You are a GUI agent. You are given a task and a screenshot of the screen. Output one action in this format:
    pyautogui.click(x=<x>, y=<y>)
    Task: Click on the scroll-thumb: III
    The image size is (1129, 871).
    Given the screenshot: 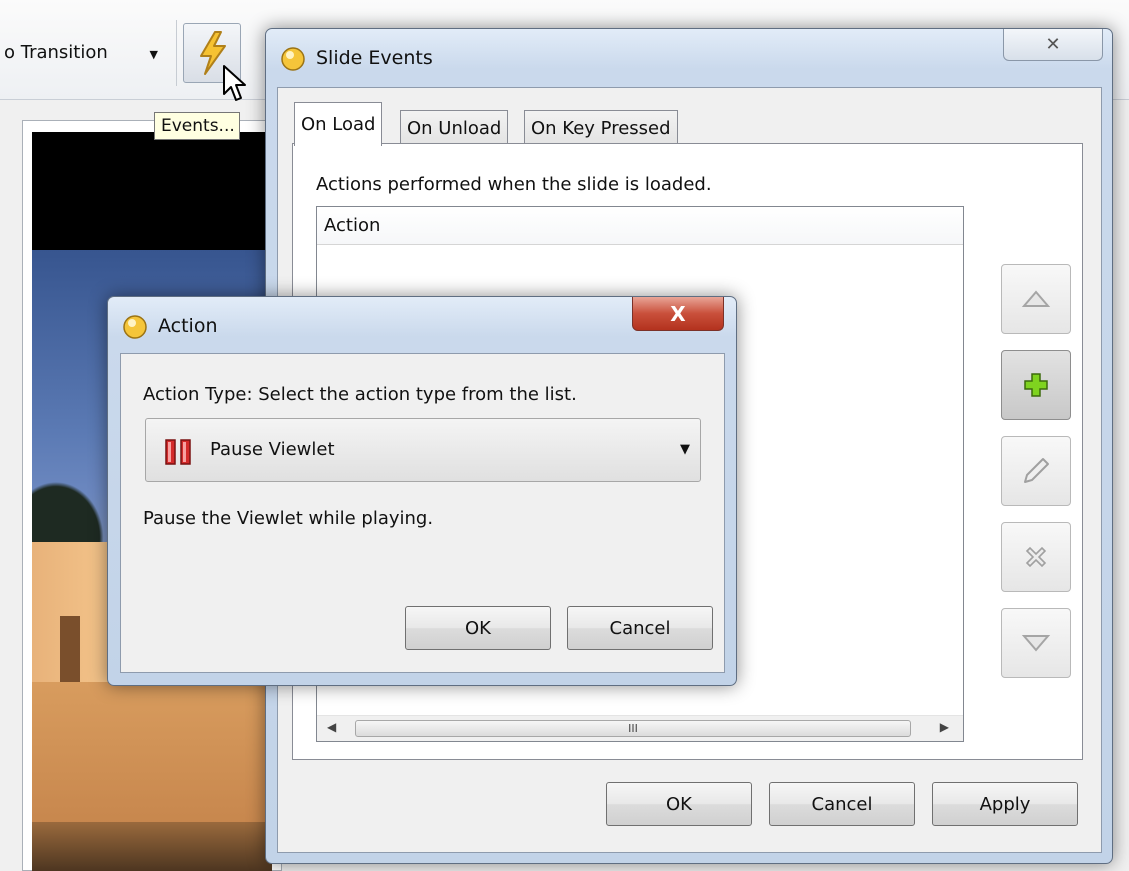 What is the action you would take?
    pyautogui.click(x=633, y=728)
    